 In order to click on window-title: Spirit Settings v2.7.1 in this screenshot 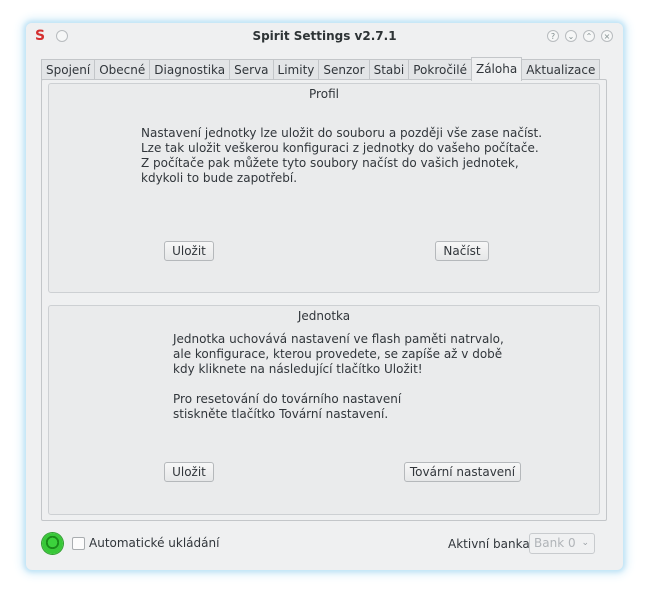, I will do `click(324, 36)`.